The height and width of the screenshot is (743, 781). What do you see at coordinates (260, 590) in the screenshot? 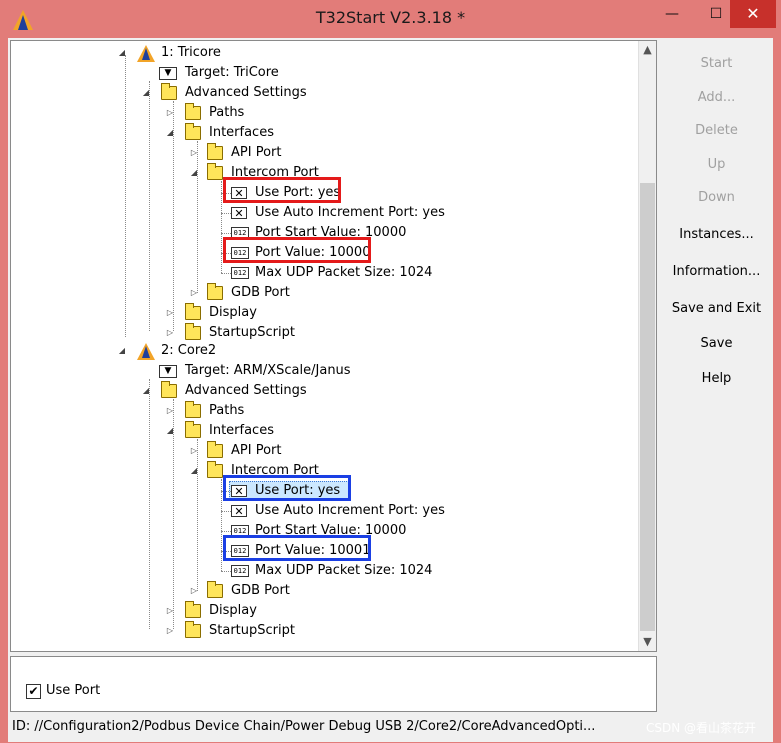
I see `tree-node-label: GDB Port` at bounding box center [260, 590].